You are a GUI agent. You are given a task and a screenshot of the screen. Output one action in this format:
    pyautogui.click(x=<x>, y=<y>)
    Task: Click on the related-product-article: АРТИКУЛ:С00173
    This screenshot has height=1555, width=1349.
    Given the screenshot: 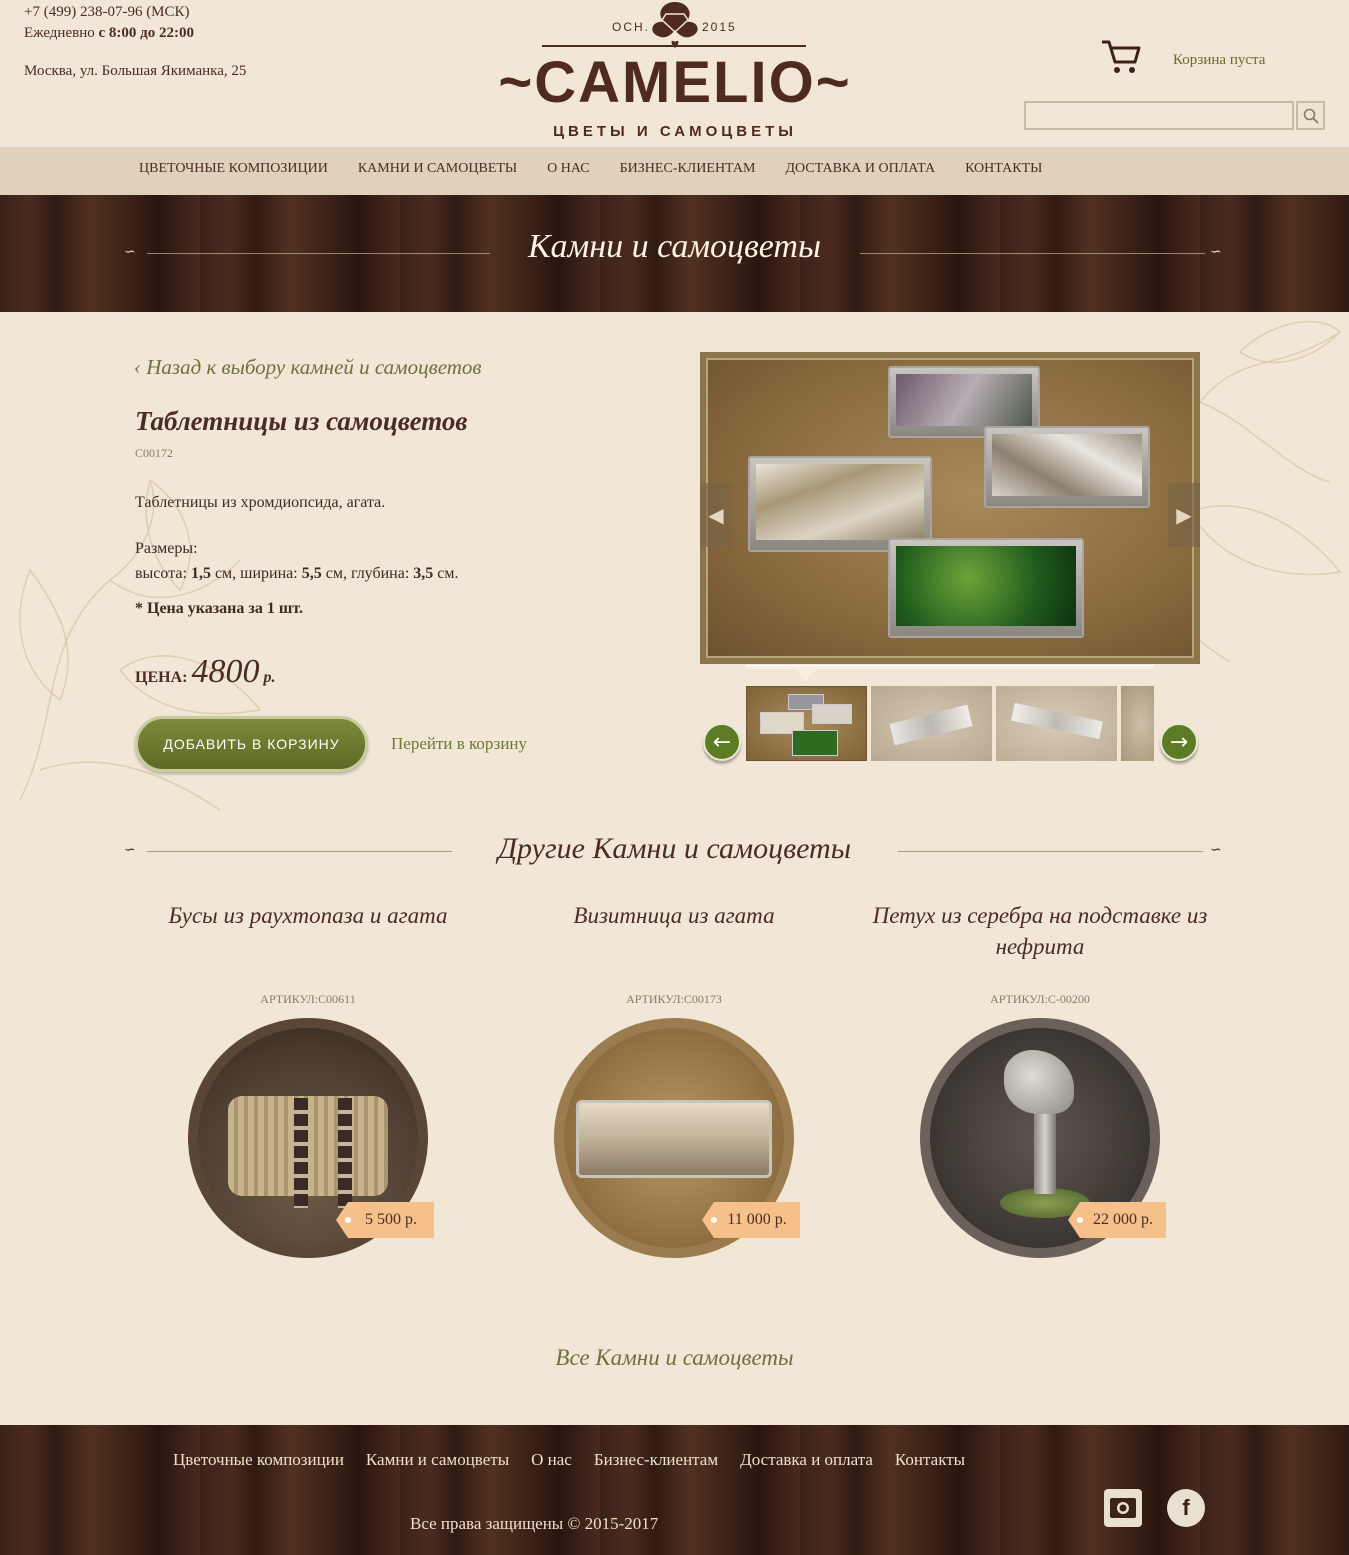 What is the action you would take?
    pyautogui.click(x=674, y=999)
    